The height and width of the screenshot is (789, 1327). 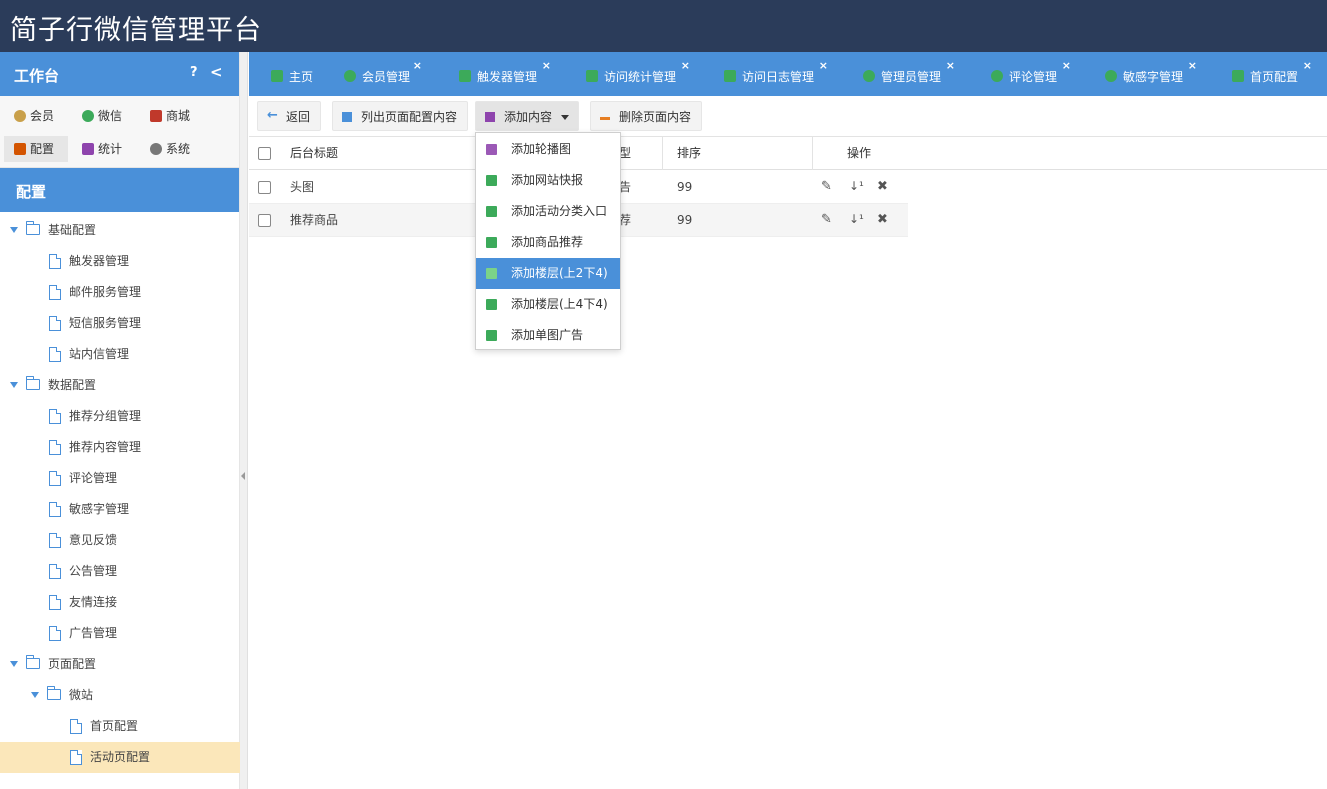 What do you see at coordinates (81, 695) in the screenshot?
I see `tree-label: 微站` at bounding box center [81, 695].